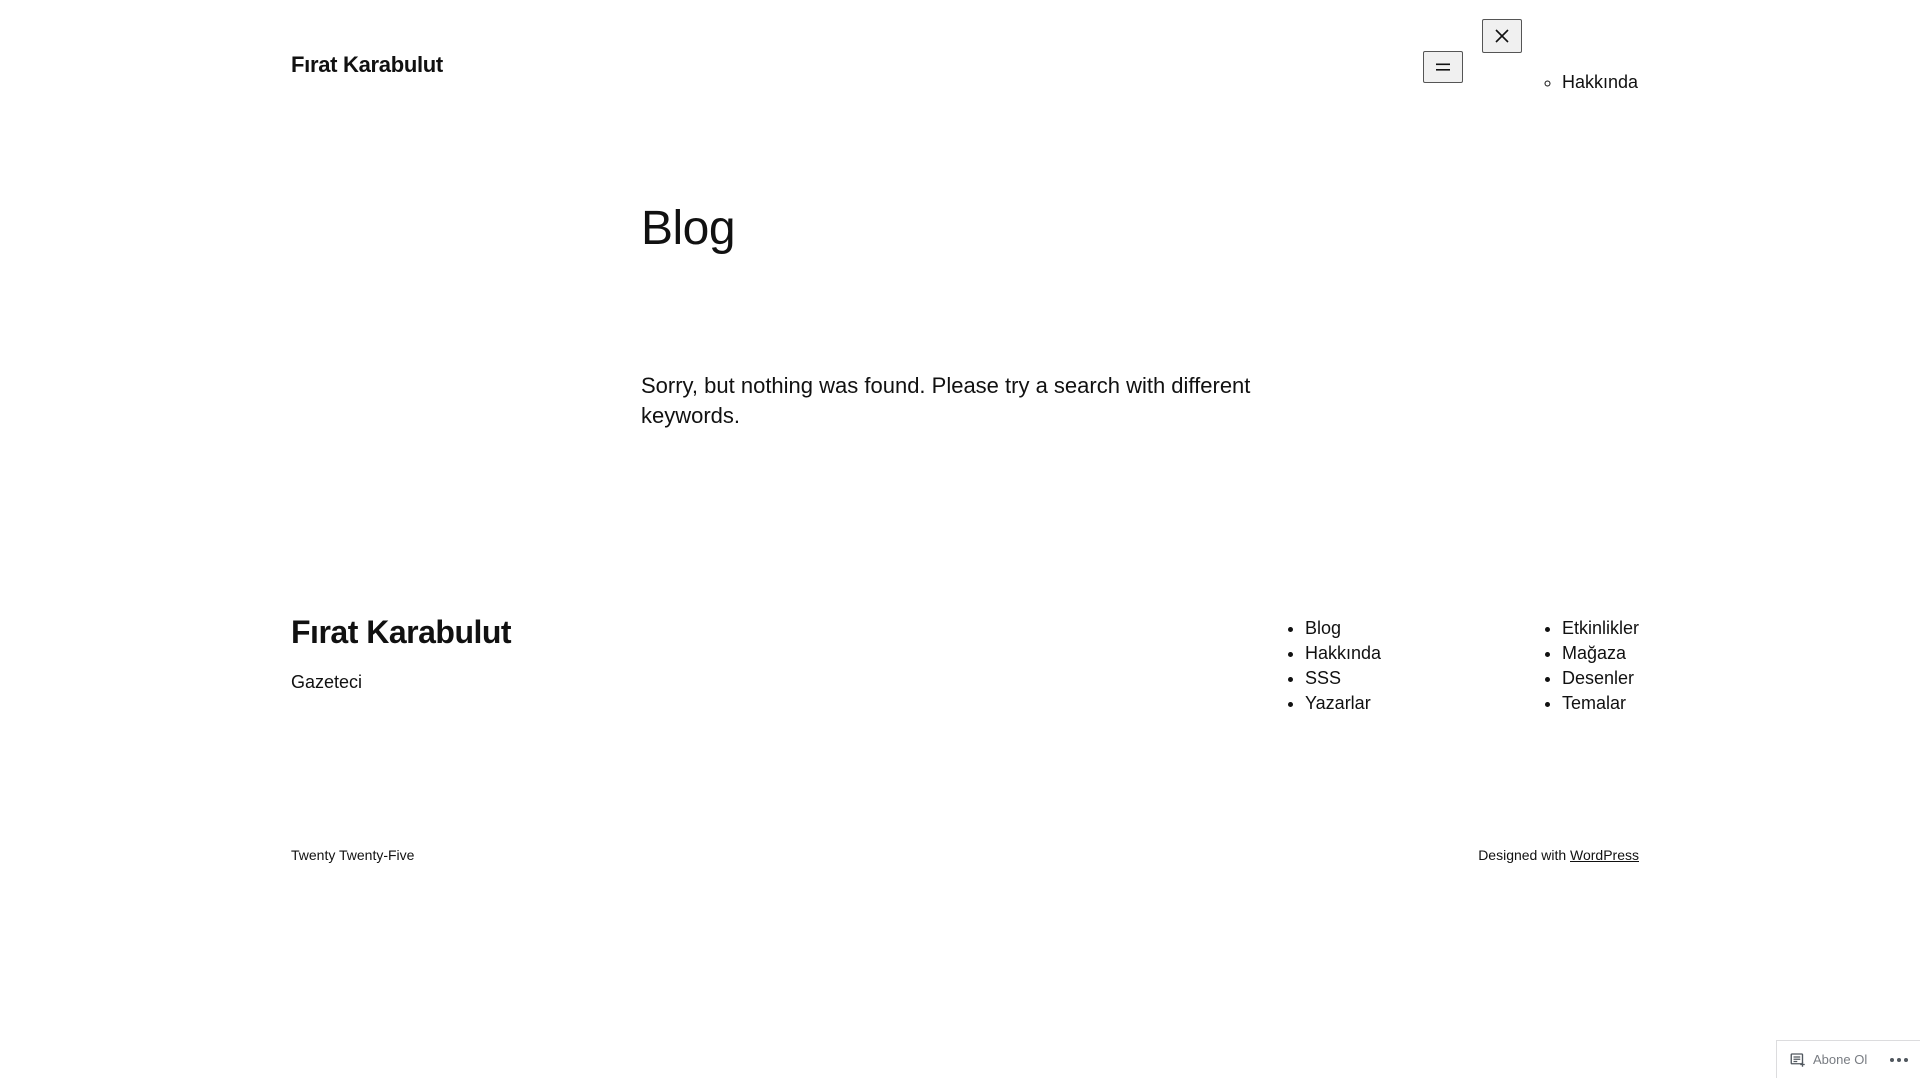 The height and width of the screenshot is (1080, 1920). I want to click on footer-link-hakkinda: Hakkında, so click(1343, 653).